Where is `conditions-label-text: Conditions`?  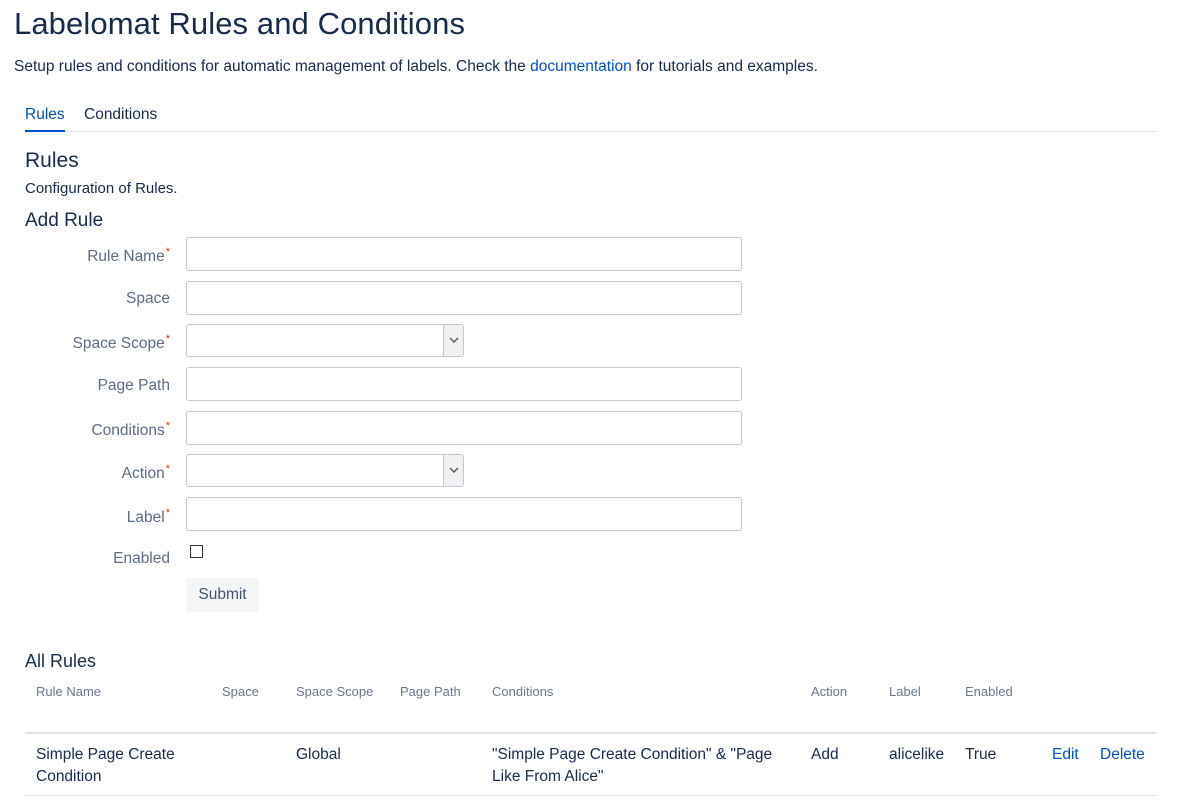
conditions-label-text: Conditions is located at coordinates (128, 431).